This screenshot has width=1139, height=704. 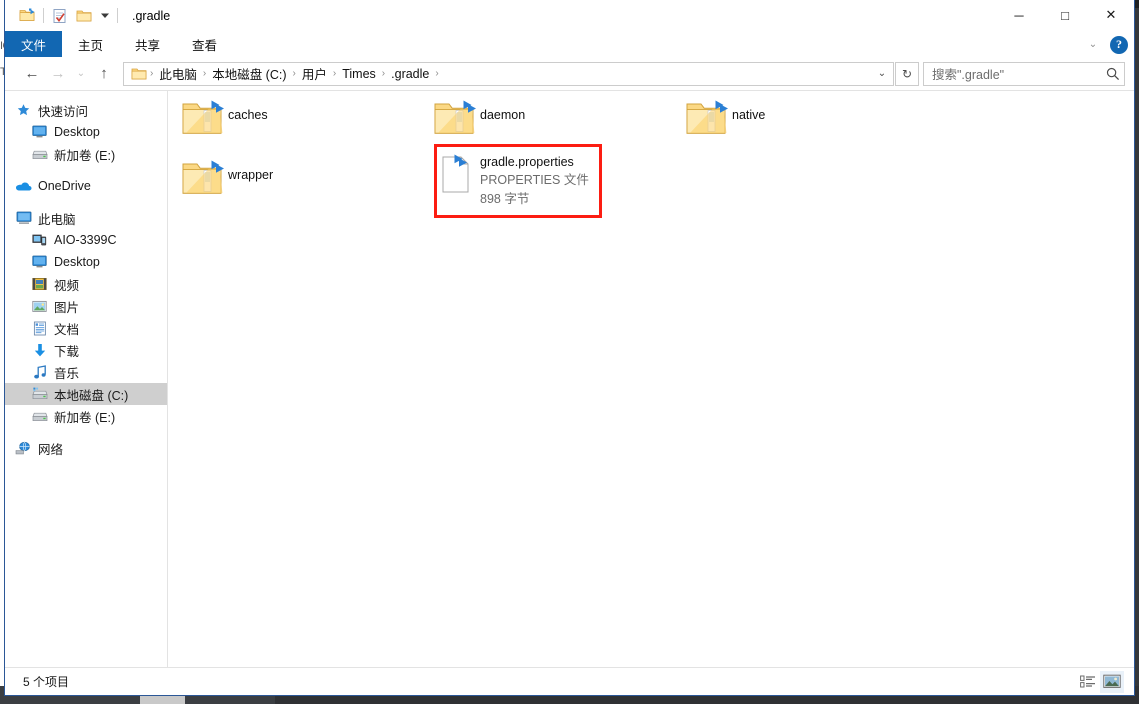 I want to click on sidebar-item-label: 音乐, so click(x=67, y=373).